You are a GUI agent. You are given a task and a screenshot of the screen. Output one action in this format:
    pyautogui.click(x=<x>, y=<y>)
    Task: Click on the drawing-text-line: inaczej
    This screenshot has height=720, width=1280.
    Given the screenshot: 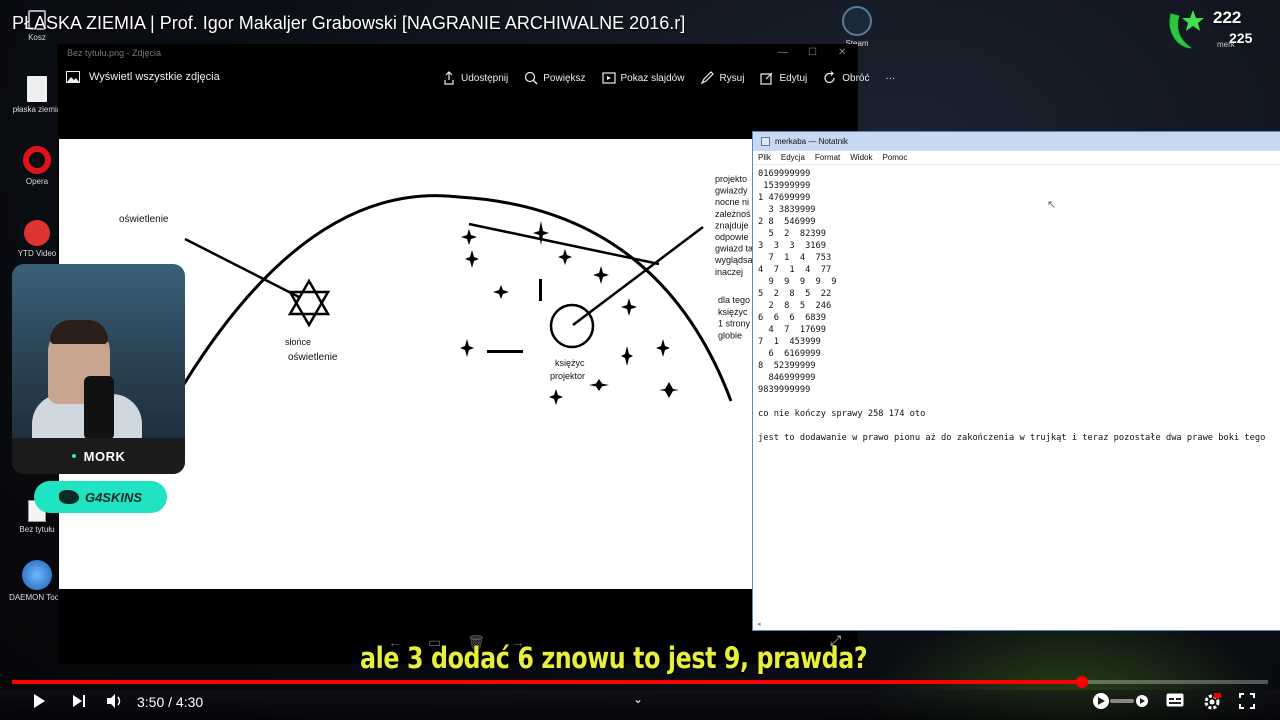 What is the action you would take?
    pyautogui.click(x=729, y=272)
    